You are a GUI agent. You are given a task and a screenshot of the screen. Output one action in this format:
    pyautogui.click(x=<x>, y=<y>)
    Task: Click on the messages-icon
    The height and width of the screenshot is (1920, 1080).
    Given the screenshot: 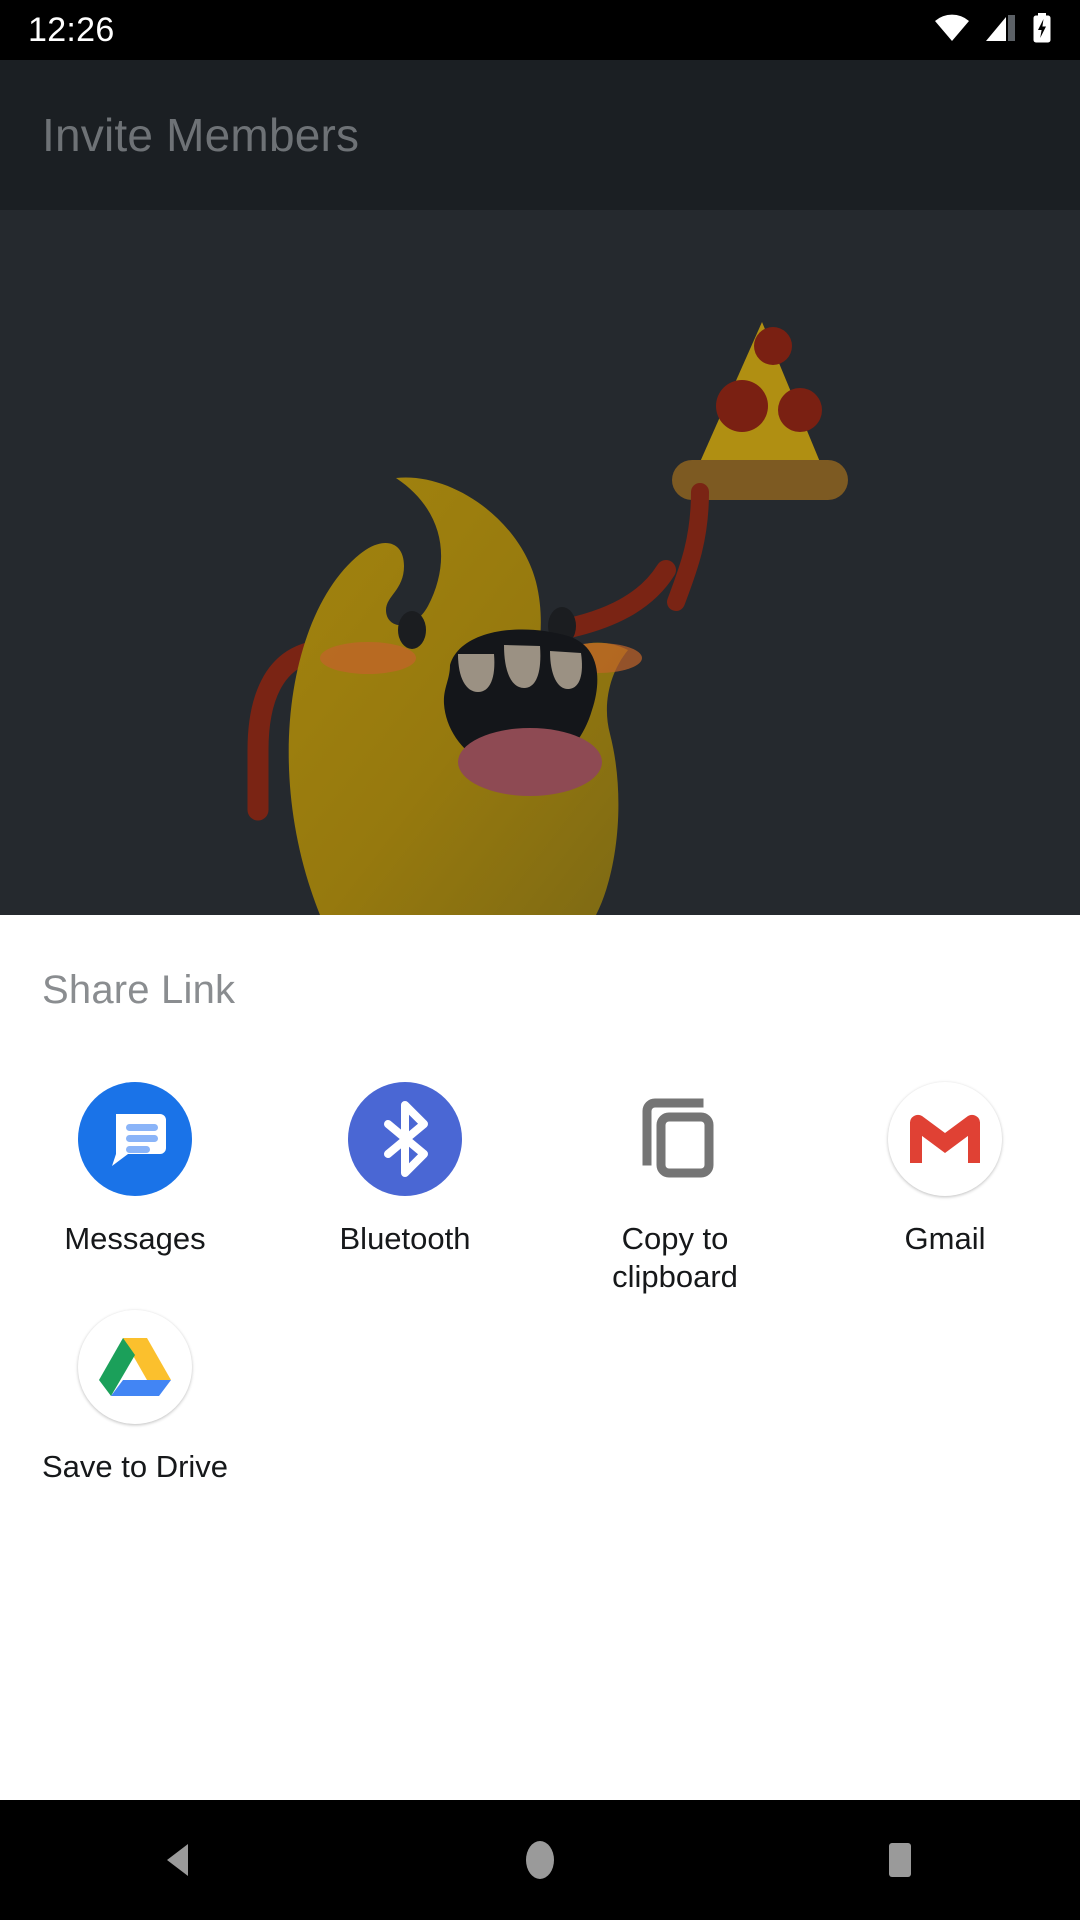 What is the action you would take?
    pyautogui.click(x=135, y=1139)
    